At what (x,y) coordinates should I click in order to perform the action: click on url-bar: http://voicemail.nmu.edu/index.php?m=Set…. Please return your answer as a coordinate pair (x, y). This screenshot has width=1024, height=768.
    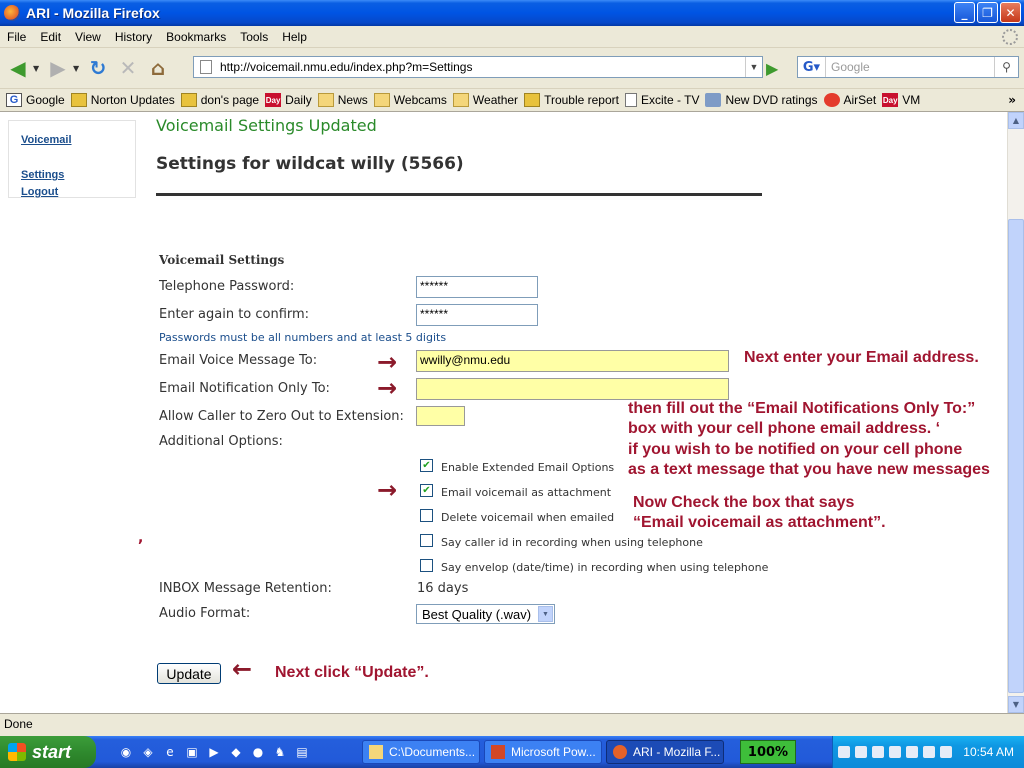
    Looking at the image, I should click on (478, 67).